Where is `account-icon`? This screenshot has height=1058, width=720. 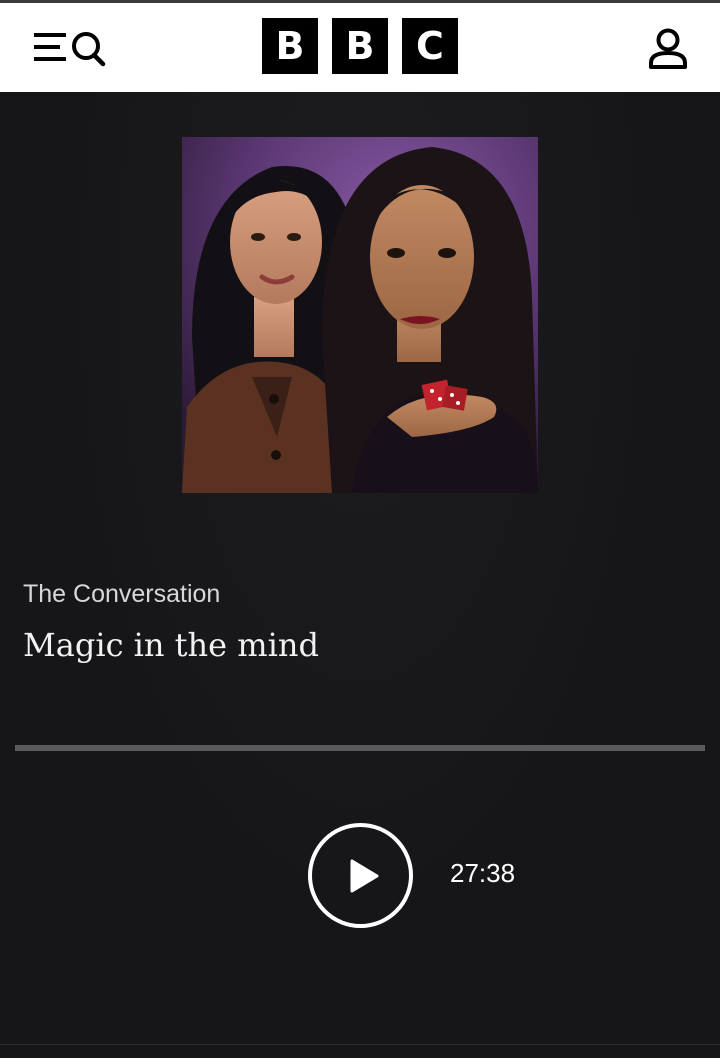 account-icon is located at coordinates (668, 48).